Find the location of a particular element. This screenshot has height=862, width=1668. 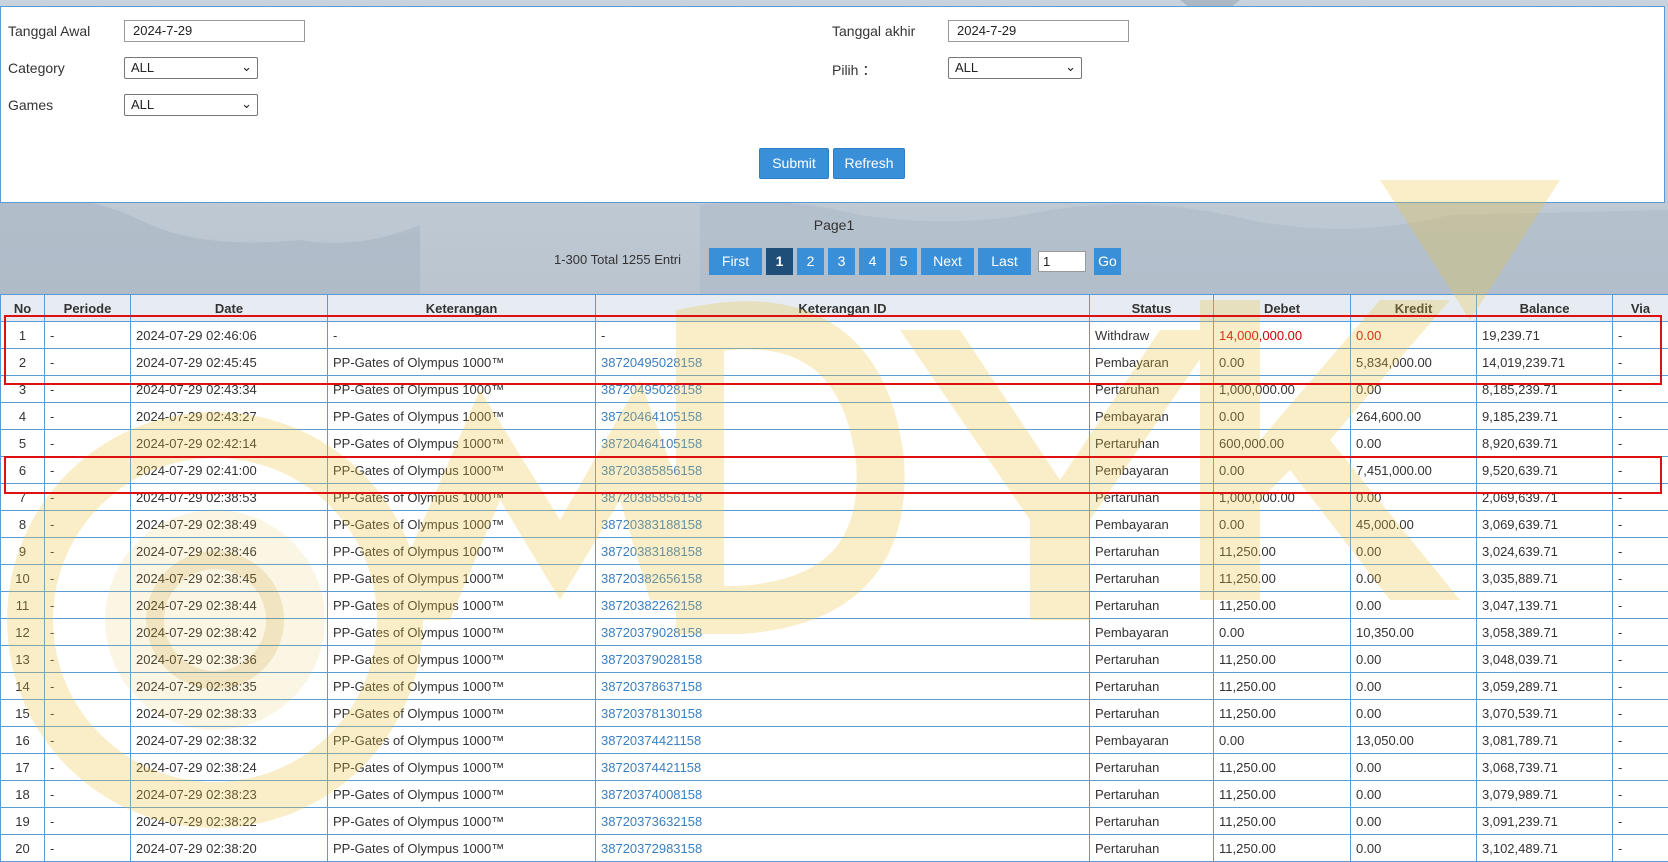

pager-first-button: First is located at coordinates (735, 261).